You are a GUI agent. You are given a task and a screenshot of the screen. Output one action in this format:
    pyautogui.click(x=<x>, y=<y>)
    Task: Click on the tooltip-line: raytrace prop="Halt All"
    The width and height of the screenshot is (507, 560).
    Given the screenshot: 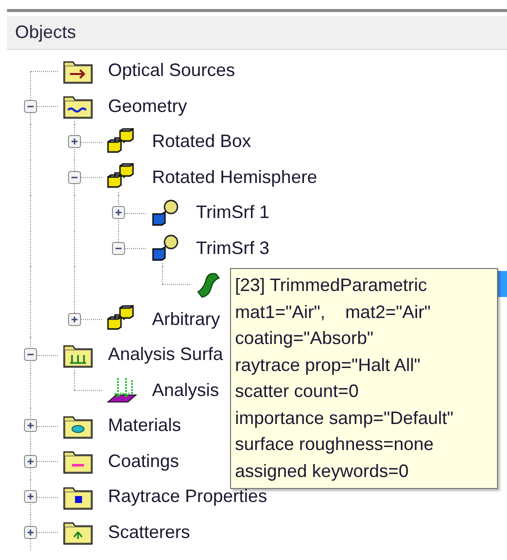 What is the action you would take?
    pyautogui.click(x=328, y=365)
    